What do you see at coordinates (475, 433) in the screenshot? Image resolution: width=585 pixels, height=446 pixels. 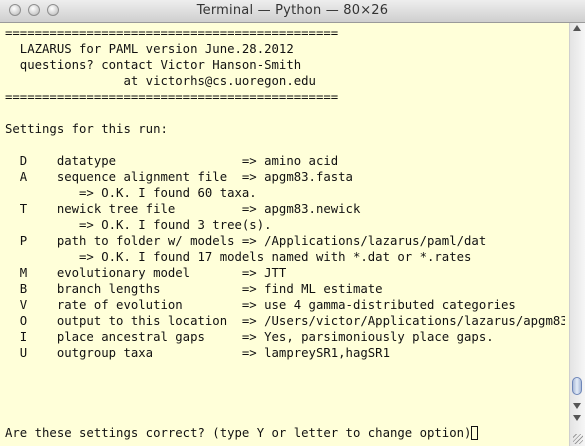 I see `text-cursor` at bounding box center [475, 433].